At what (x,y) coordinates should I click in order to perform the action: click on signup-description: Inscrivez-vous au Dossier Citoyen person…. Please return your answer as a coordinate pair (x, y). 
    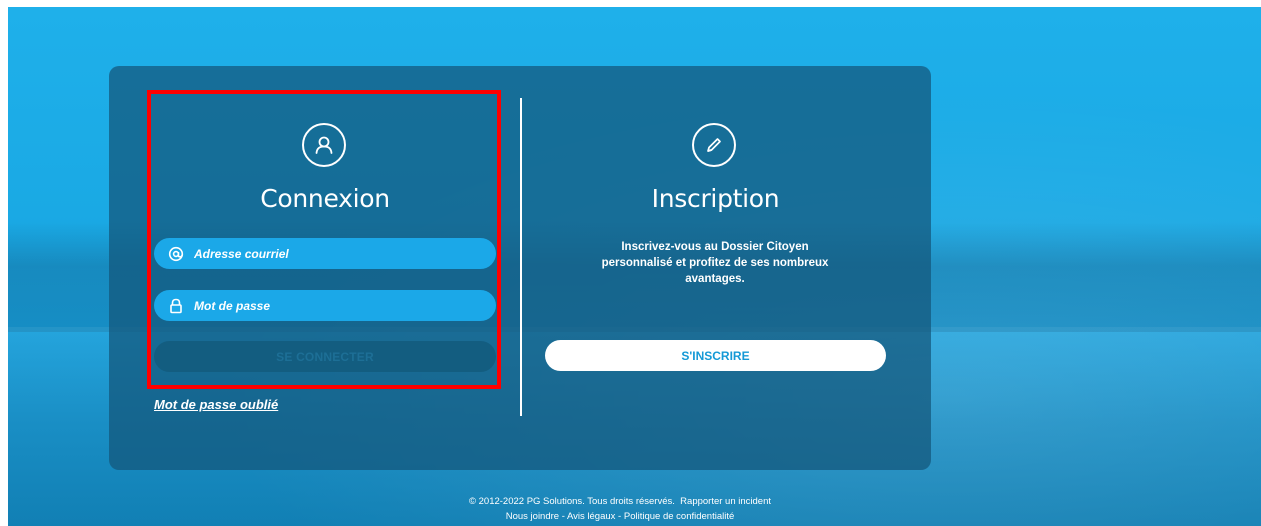
    Looking at the image, I should click on (715, 263).